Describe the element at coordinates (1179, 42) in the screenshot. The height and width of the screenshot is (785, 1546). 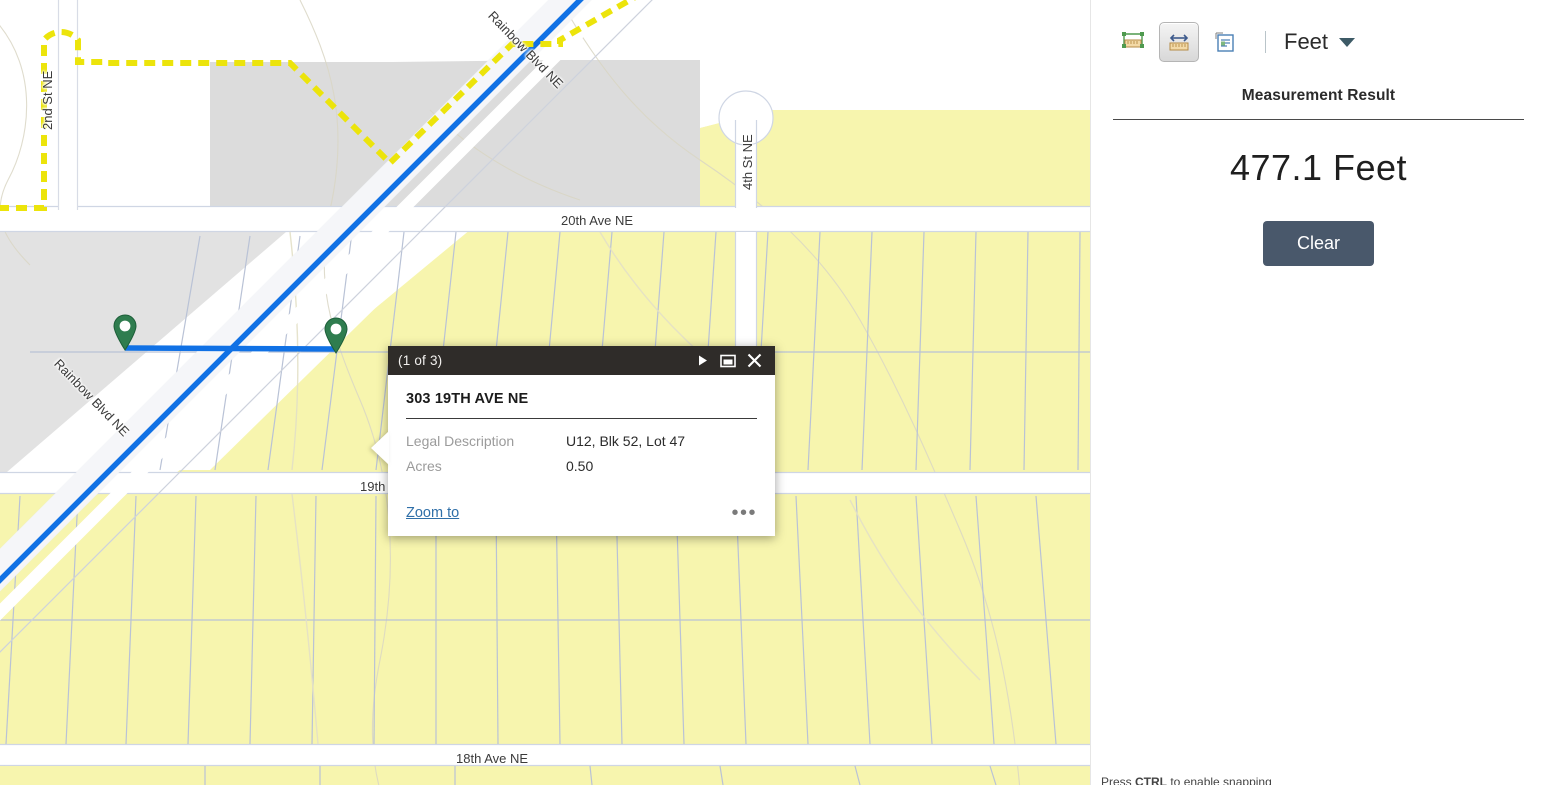
I see `distance-measurement-tool` at that location.